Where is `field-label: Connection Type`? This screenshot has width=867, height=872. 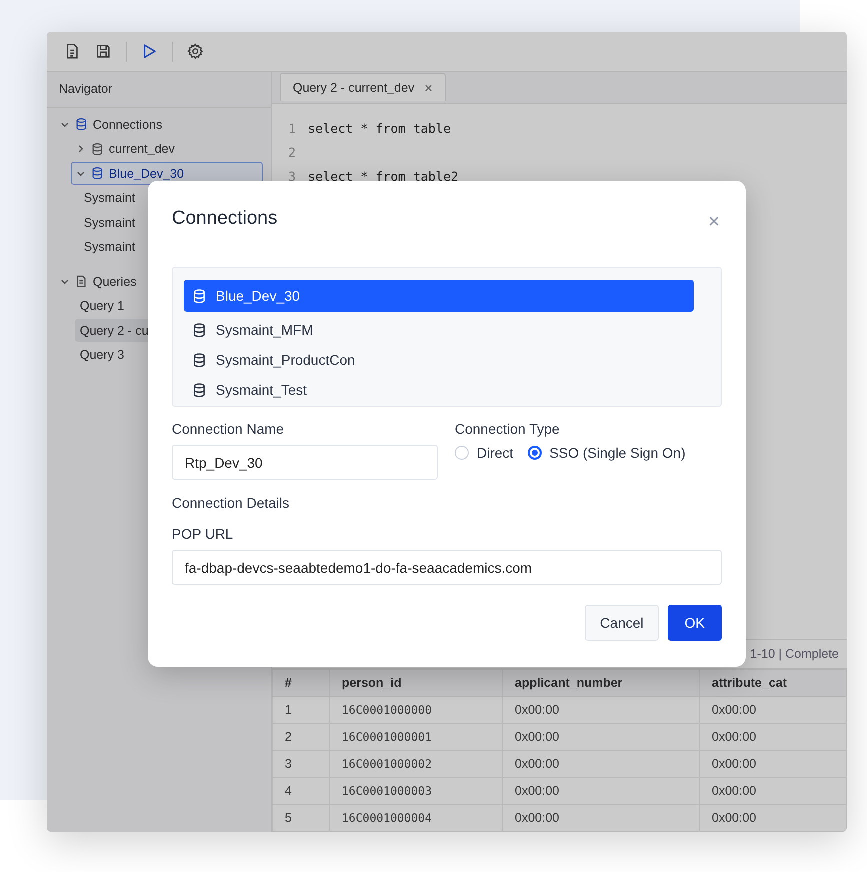
field-label: Connection Type is located at coordinates (508, 429).